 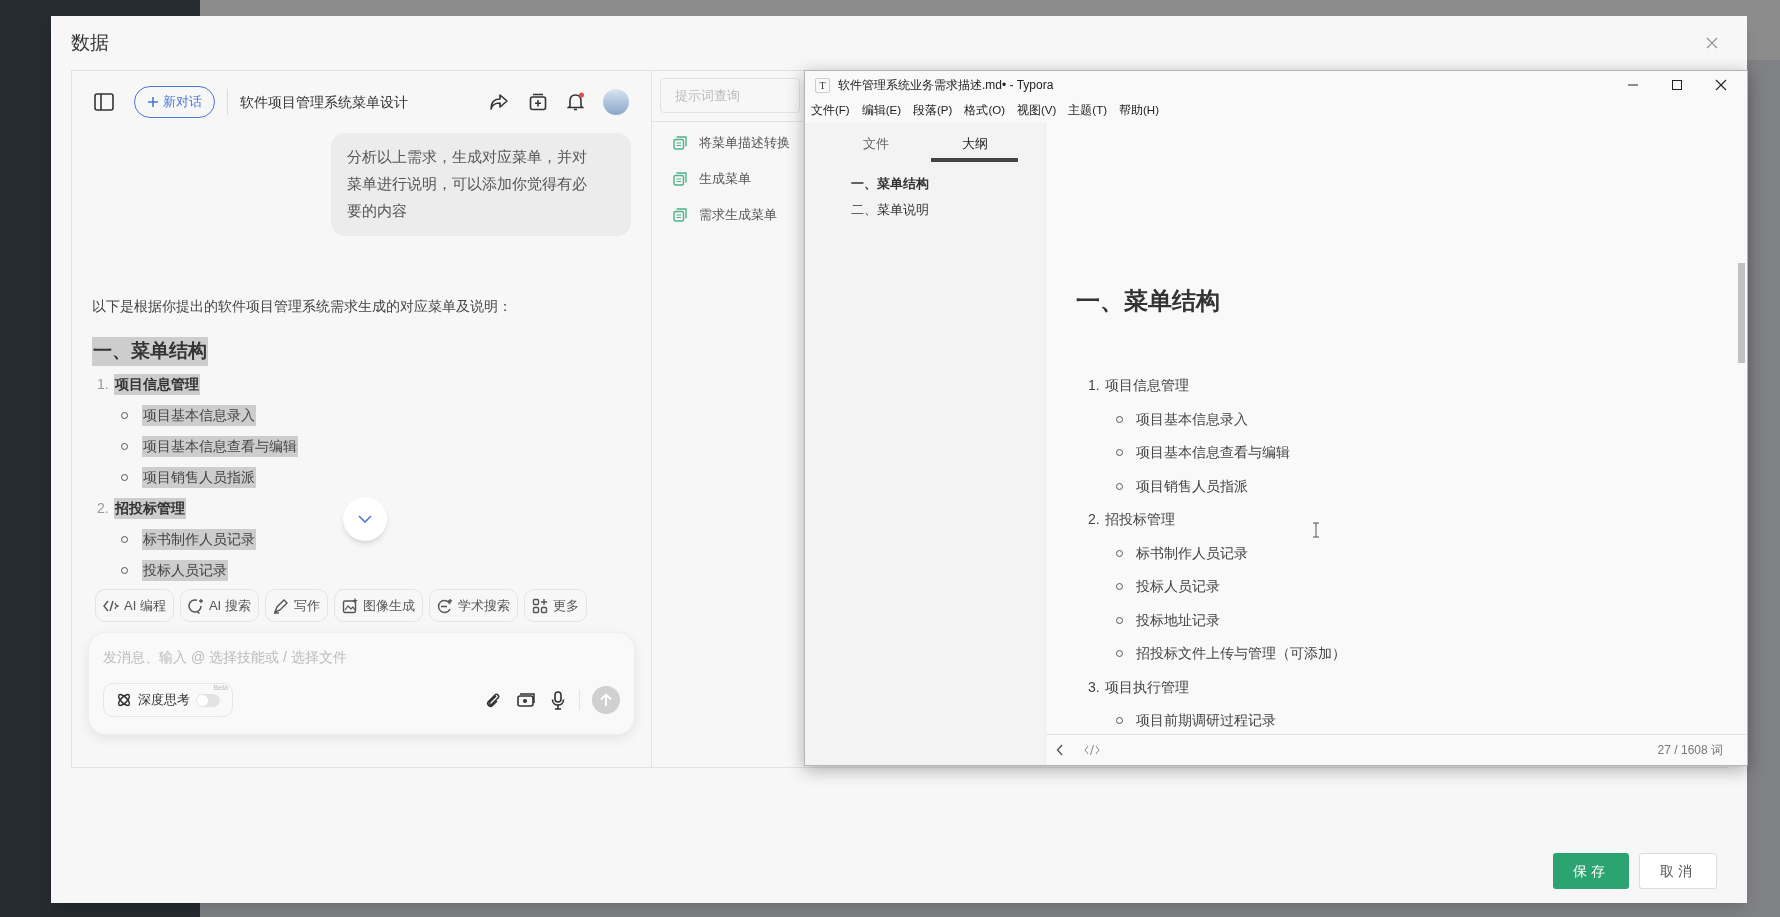 I want to click on list-item: 投标地址记录, so click(x=1178, y=620).